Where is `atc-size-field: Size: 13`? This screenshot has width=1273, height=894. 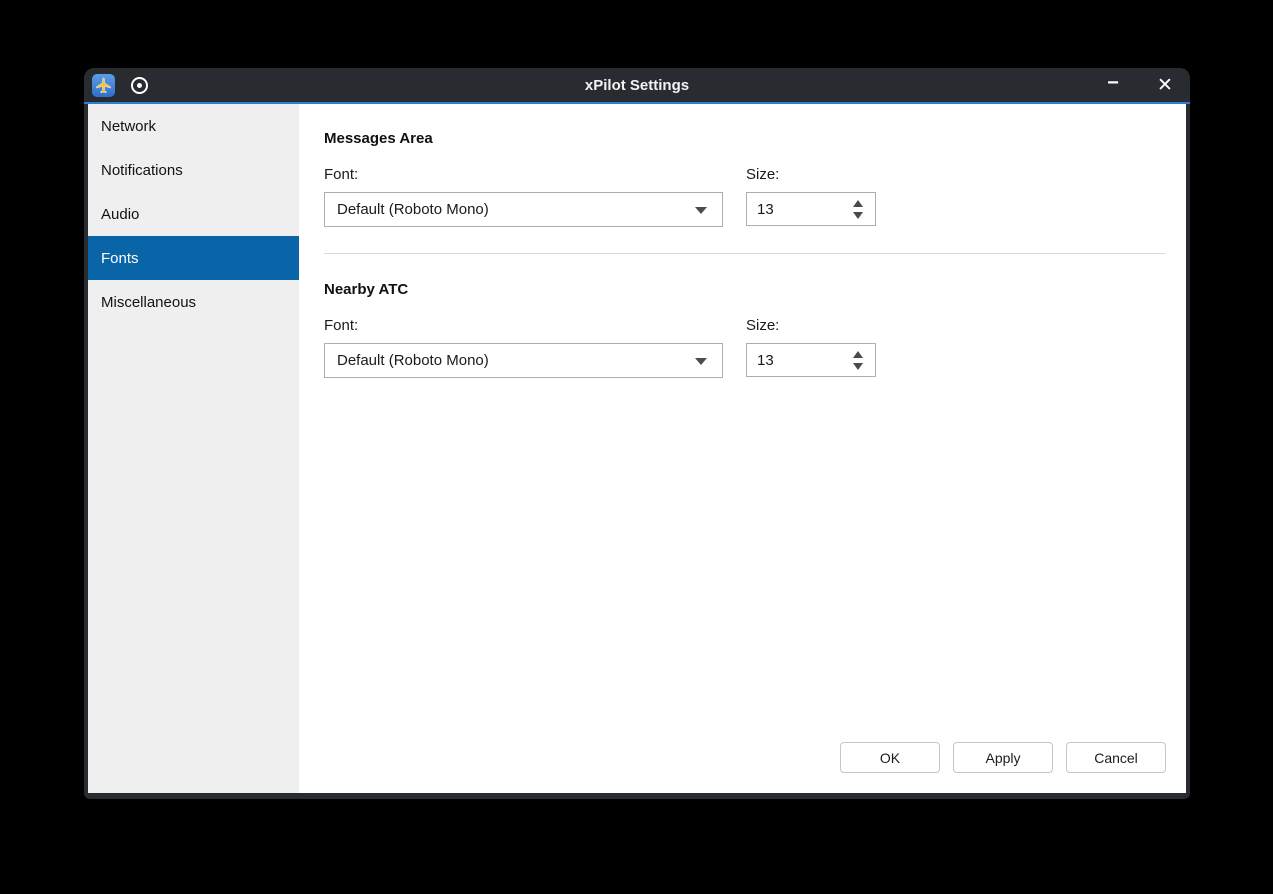 atc-size-field: Size: 13 is located at coordinates (811, 347).